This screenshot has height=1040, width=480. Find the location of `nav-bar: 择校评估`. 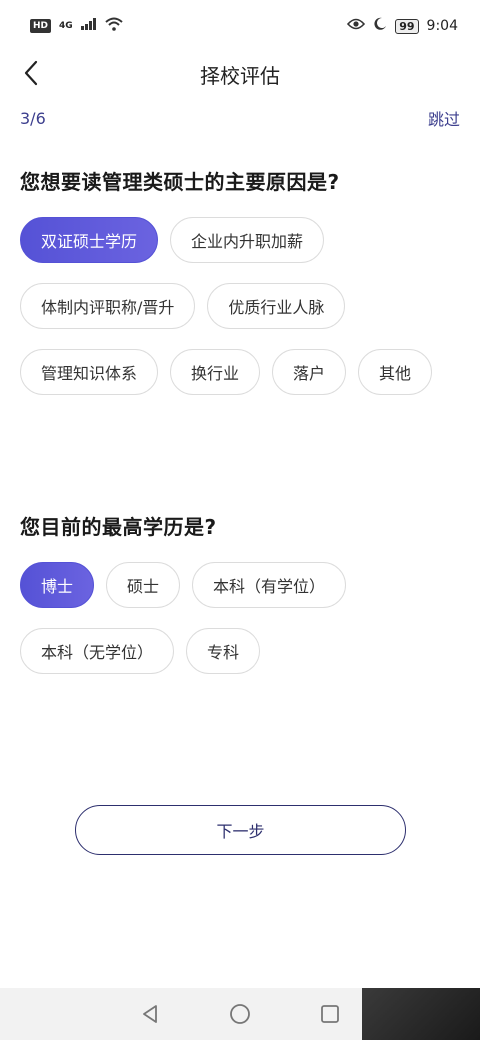

nav-bar: 择校评估 is located at coordinates (240, 75).